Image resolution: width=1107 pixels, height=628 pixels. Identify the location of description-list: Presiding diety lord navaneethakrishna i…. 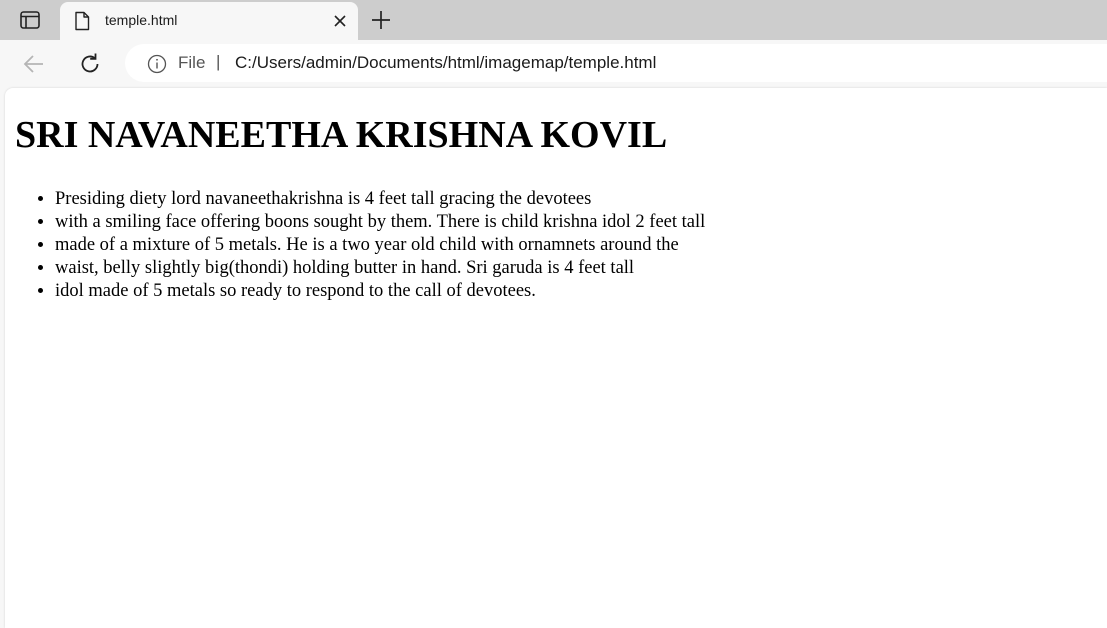
(360, 245).